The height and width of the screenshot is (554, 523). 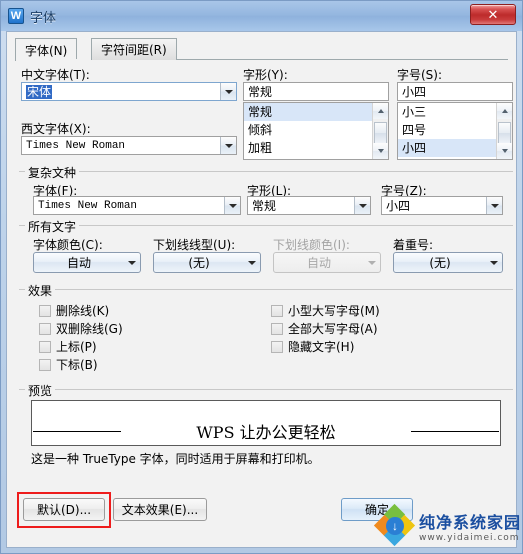 I want to click on checkbox-all-caps: 全部大写字母(A), so click(x=324, y=328).